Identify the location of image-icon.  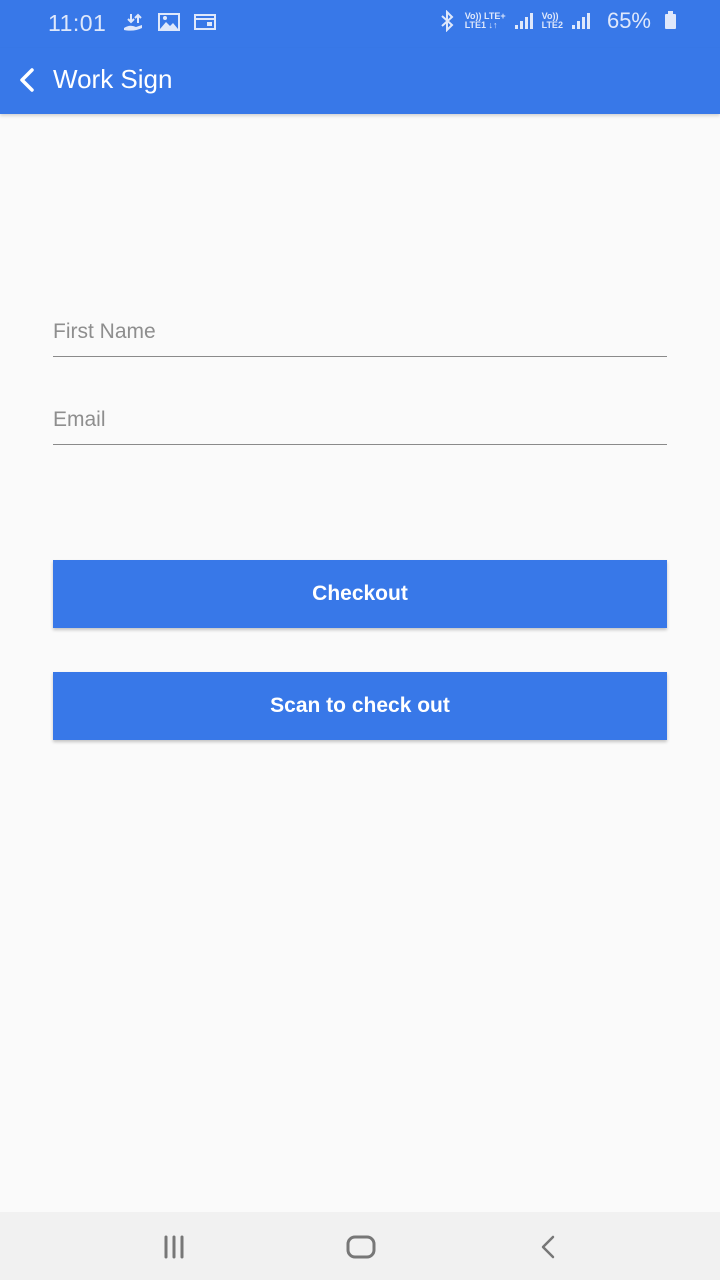
(169, 22).